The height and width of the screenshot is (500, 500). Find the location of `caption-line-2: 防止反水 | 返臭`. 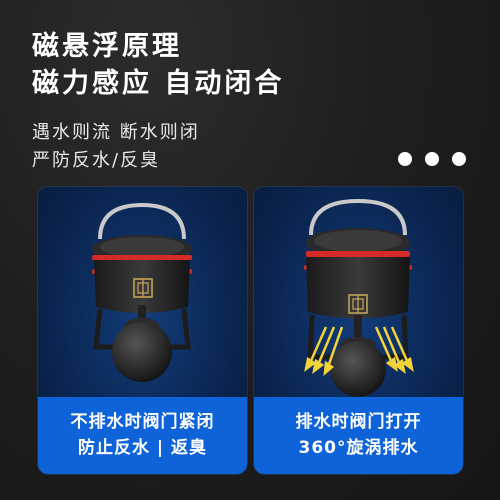

caption-line-2: 防止反水 | 返臭 is located at coordinates (142, 447).